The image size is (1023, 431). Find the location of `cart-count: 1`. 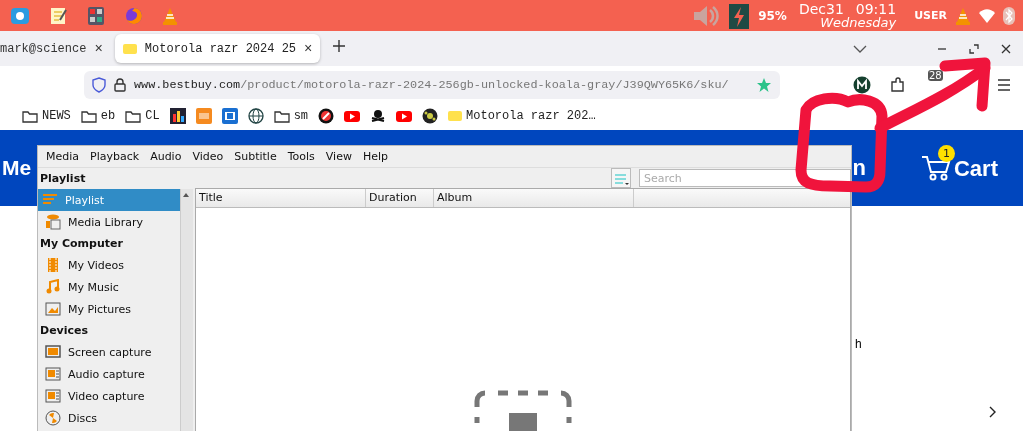

cart-count: 1 is located at coordinates (946, 153).